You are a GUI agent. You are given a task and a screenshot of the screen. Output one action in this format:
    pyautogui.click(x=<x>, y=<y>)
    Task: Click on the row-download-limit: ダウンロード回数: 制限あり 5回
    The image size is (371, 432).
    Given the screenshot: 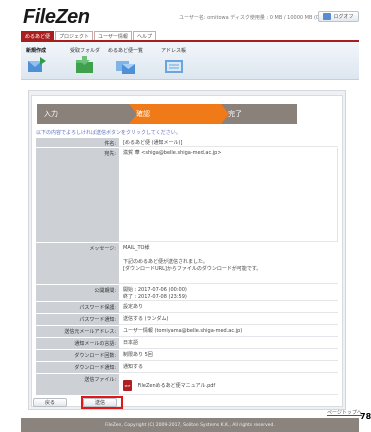 What is the action you would take?
    pyautogui.click(x=187, y=355)
    